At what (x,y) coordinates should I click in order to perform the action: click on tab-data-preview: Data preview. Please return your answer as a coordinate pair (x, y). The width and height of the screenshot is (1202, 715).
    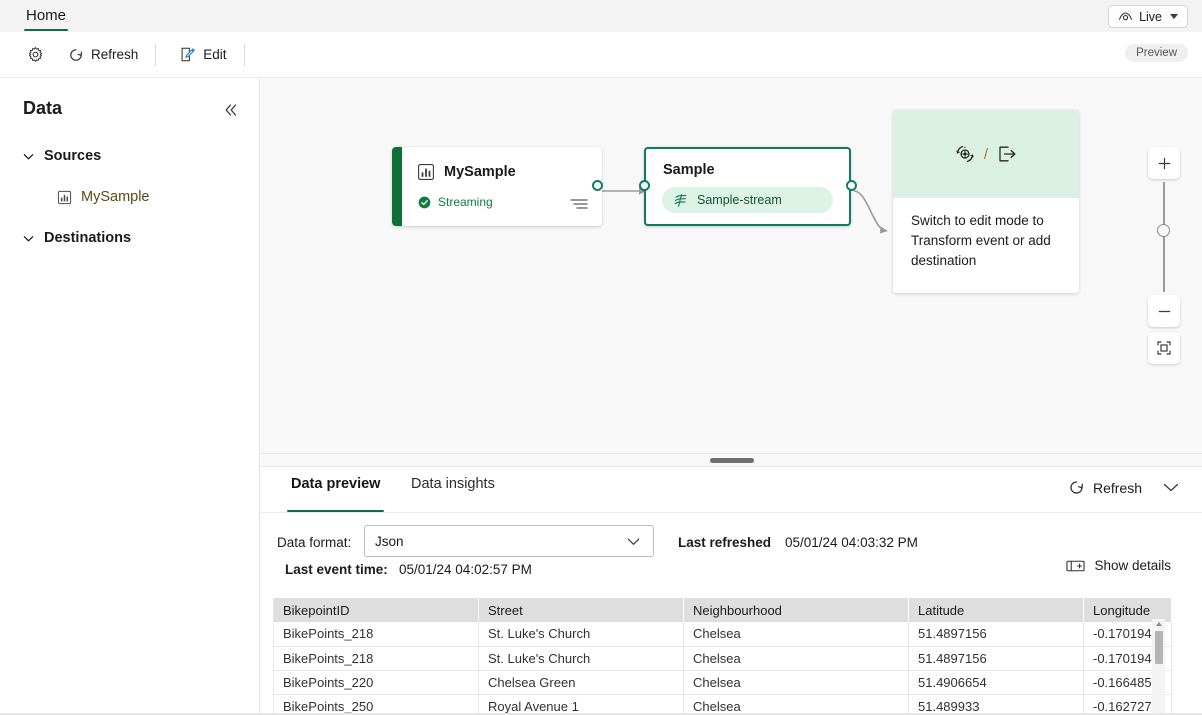
    Looking at the image, I should click on (336, 494).